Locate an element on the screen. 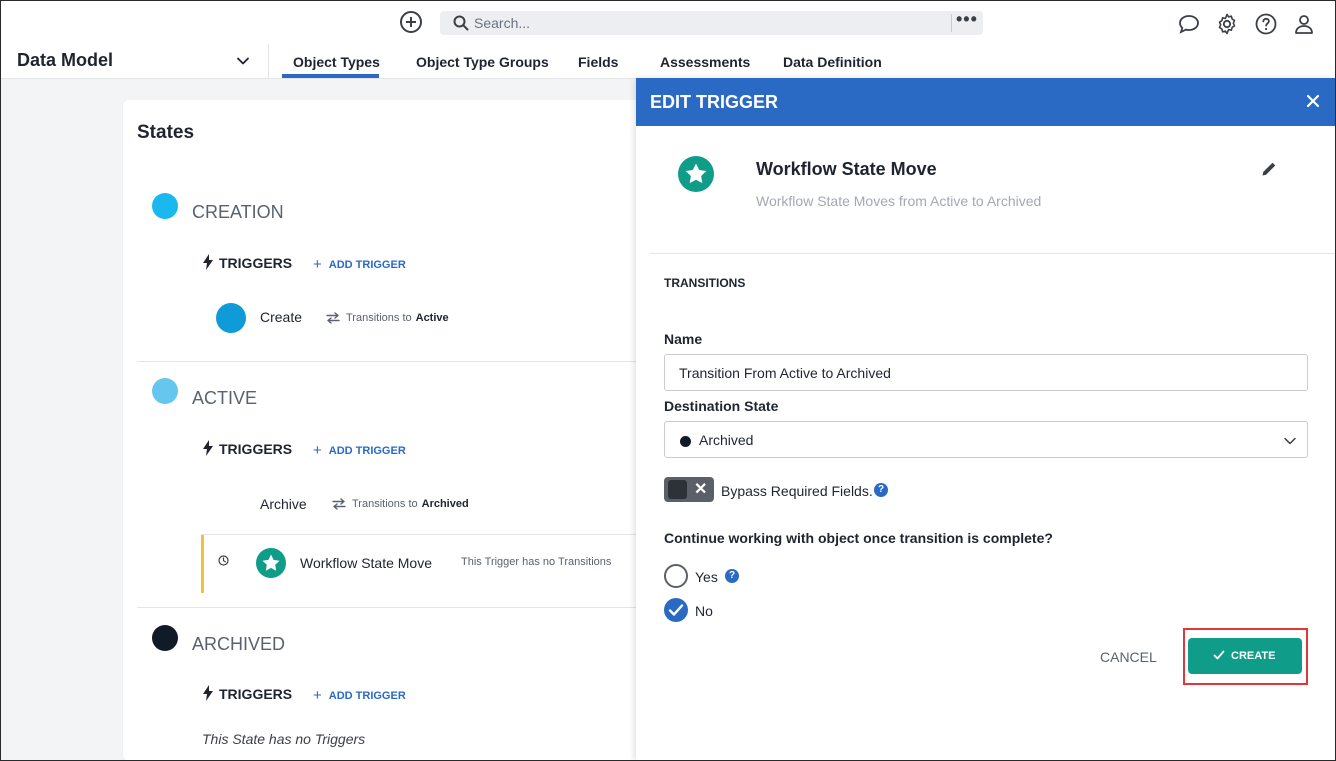 Image resolution: width=1336 pixels, height=761 pixels. destination-state-label: Destination State is located at coordinates (721, 406).